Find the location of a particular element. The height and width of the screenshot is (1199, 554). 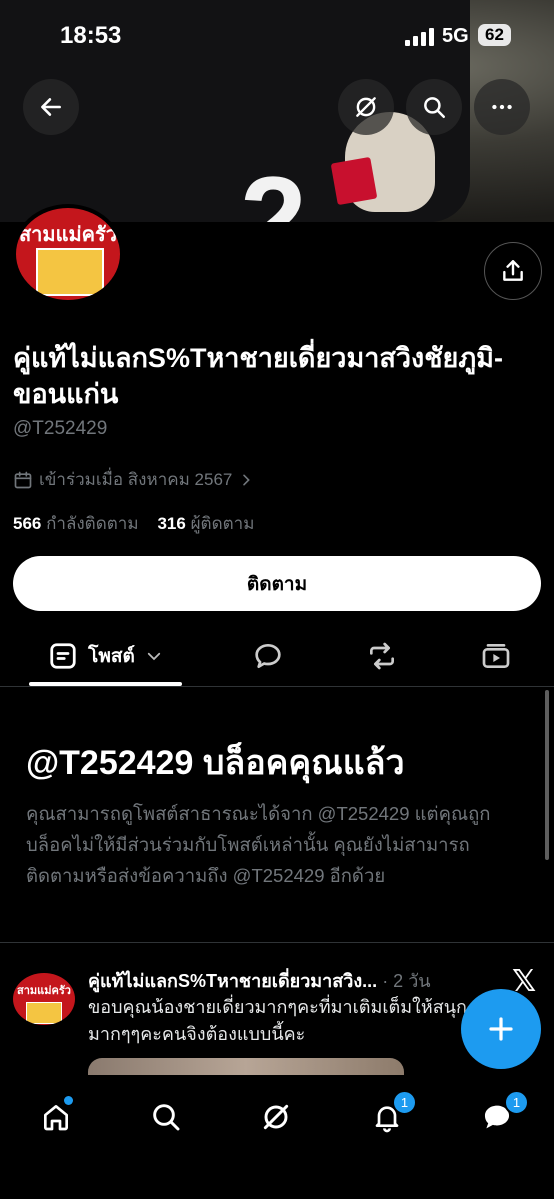

following-label: กำลังติดตาม is located at coordinates (92, 523).